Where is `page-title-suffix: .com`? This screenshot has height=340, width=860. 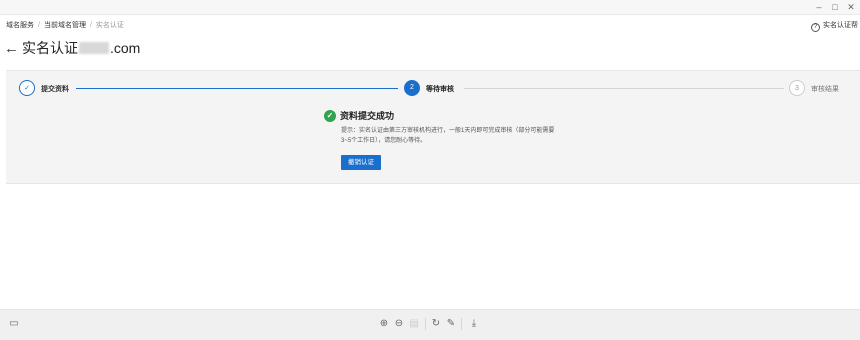
page-title-suffix: .com is located at coordinates (125, 48).